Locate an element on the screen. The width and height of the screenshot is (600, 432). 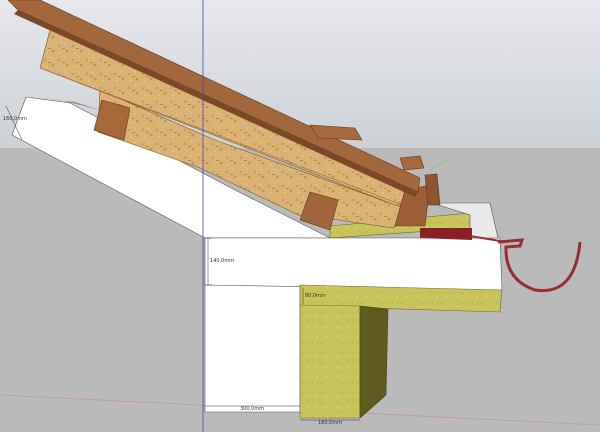
dim-label-slab-height: 140,0mm is located at coordinates (222, 261).